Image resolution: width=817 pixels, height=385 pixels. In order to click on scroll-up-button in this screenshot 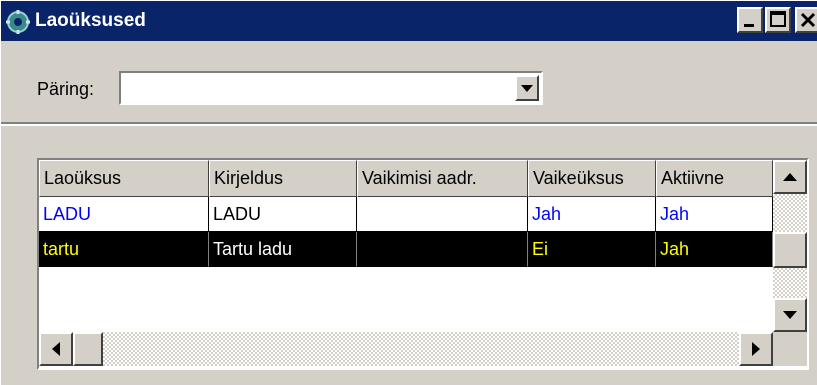, I will do `click(790, 177)`.